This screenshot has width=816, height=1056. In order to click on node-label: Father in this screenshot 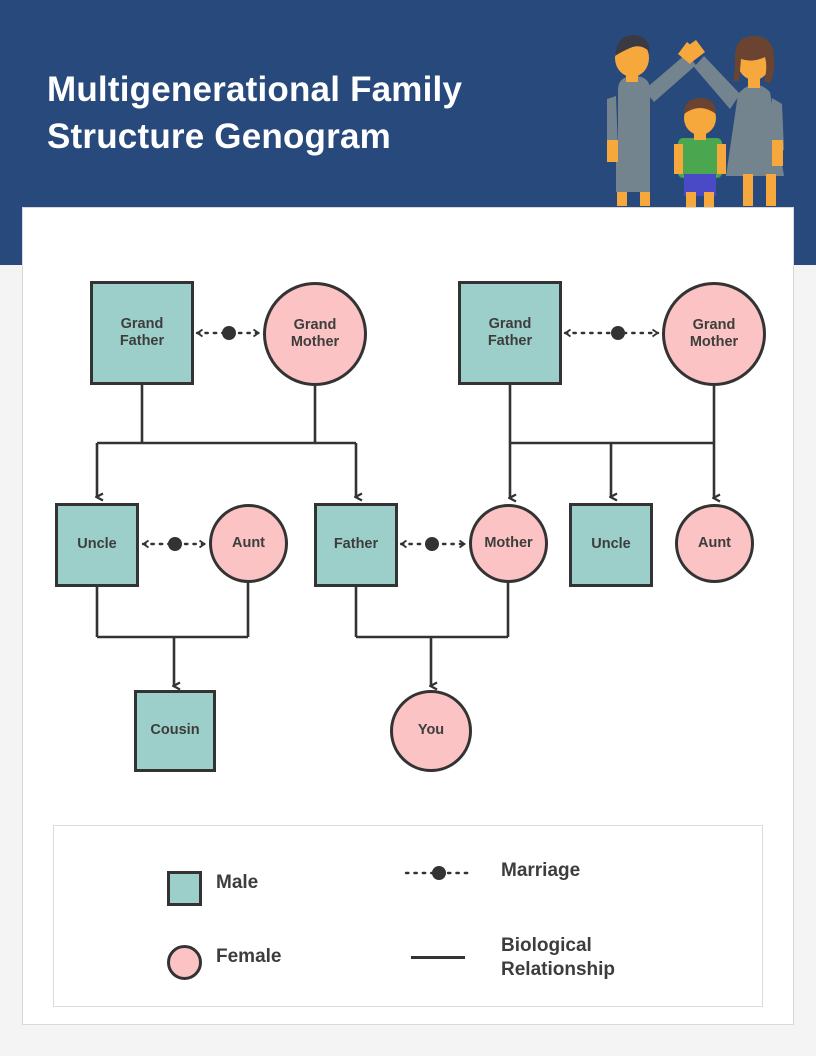, I will do `click(356, 544)`.